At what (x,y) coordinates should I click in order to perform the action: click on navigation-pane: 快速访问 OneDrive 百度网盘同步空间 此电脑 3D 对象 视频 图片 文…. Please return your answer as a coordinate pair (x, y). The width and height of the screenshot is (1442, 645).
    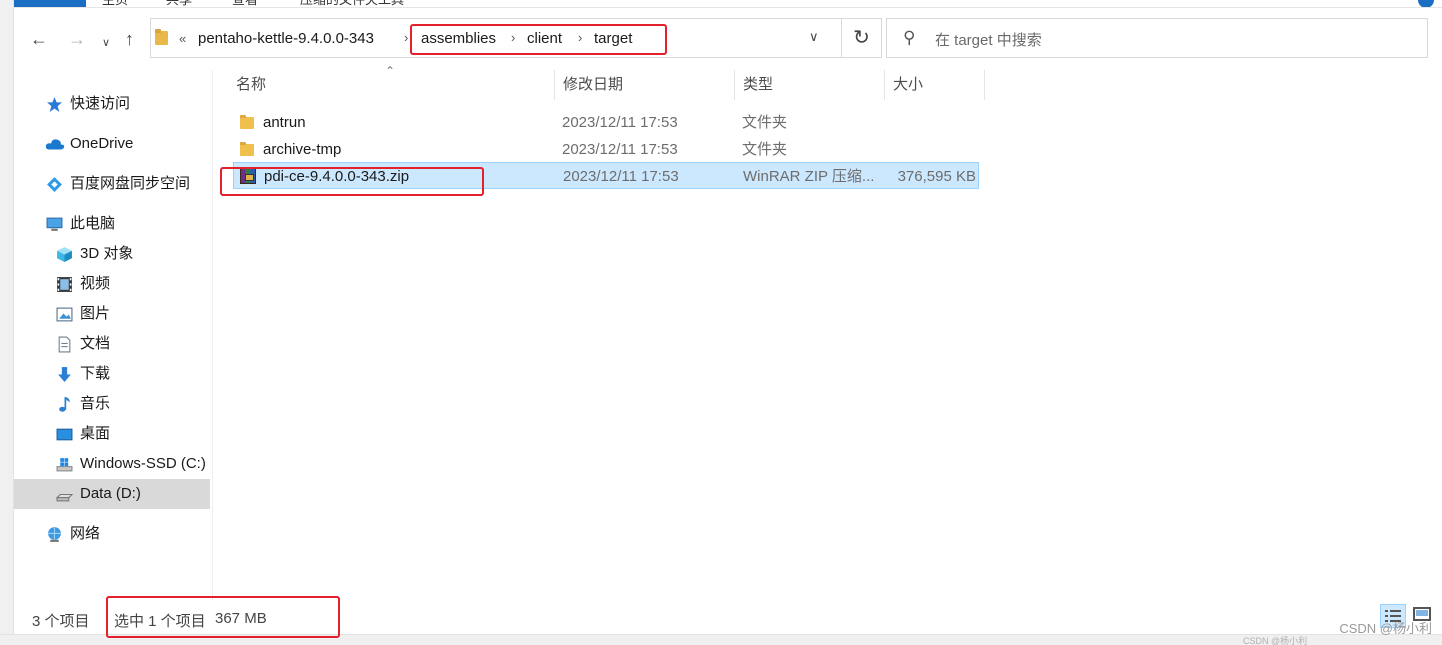
    Looking at the image, I should click on (113, 335).